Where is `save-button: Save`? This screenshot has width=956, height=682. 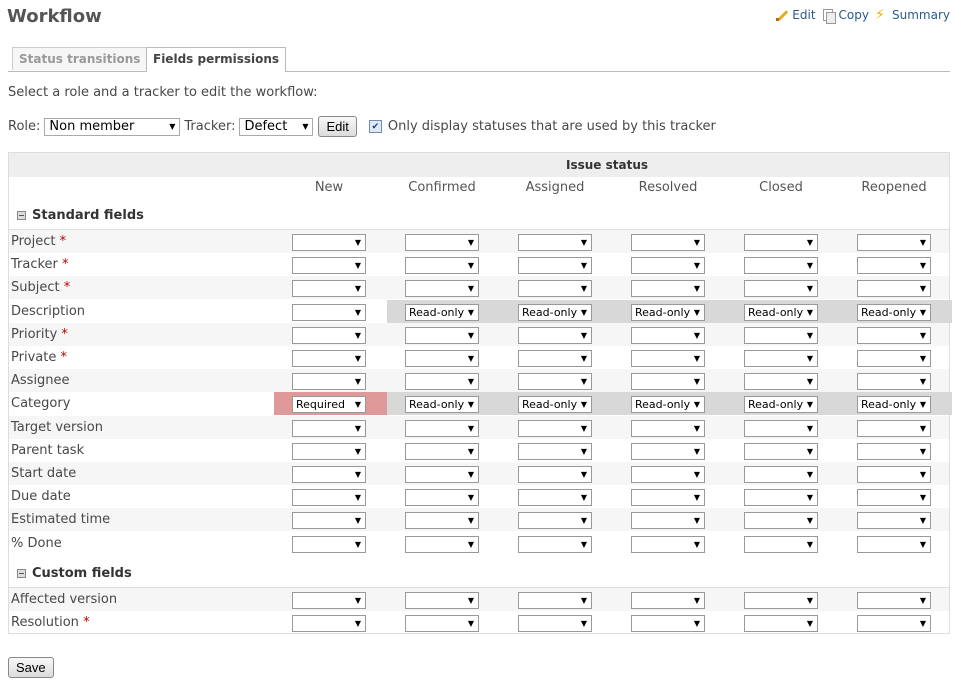
save-button: Save is located at coordinates (31, 667).